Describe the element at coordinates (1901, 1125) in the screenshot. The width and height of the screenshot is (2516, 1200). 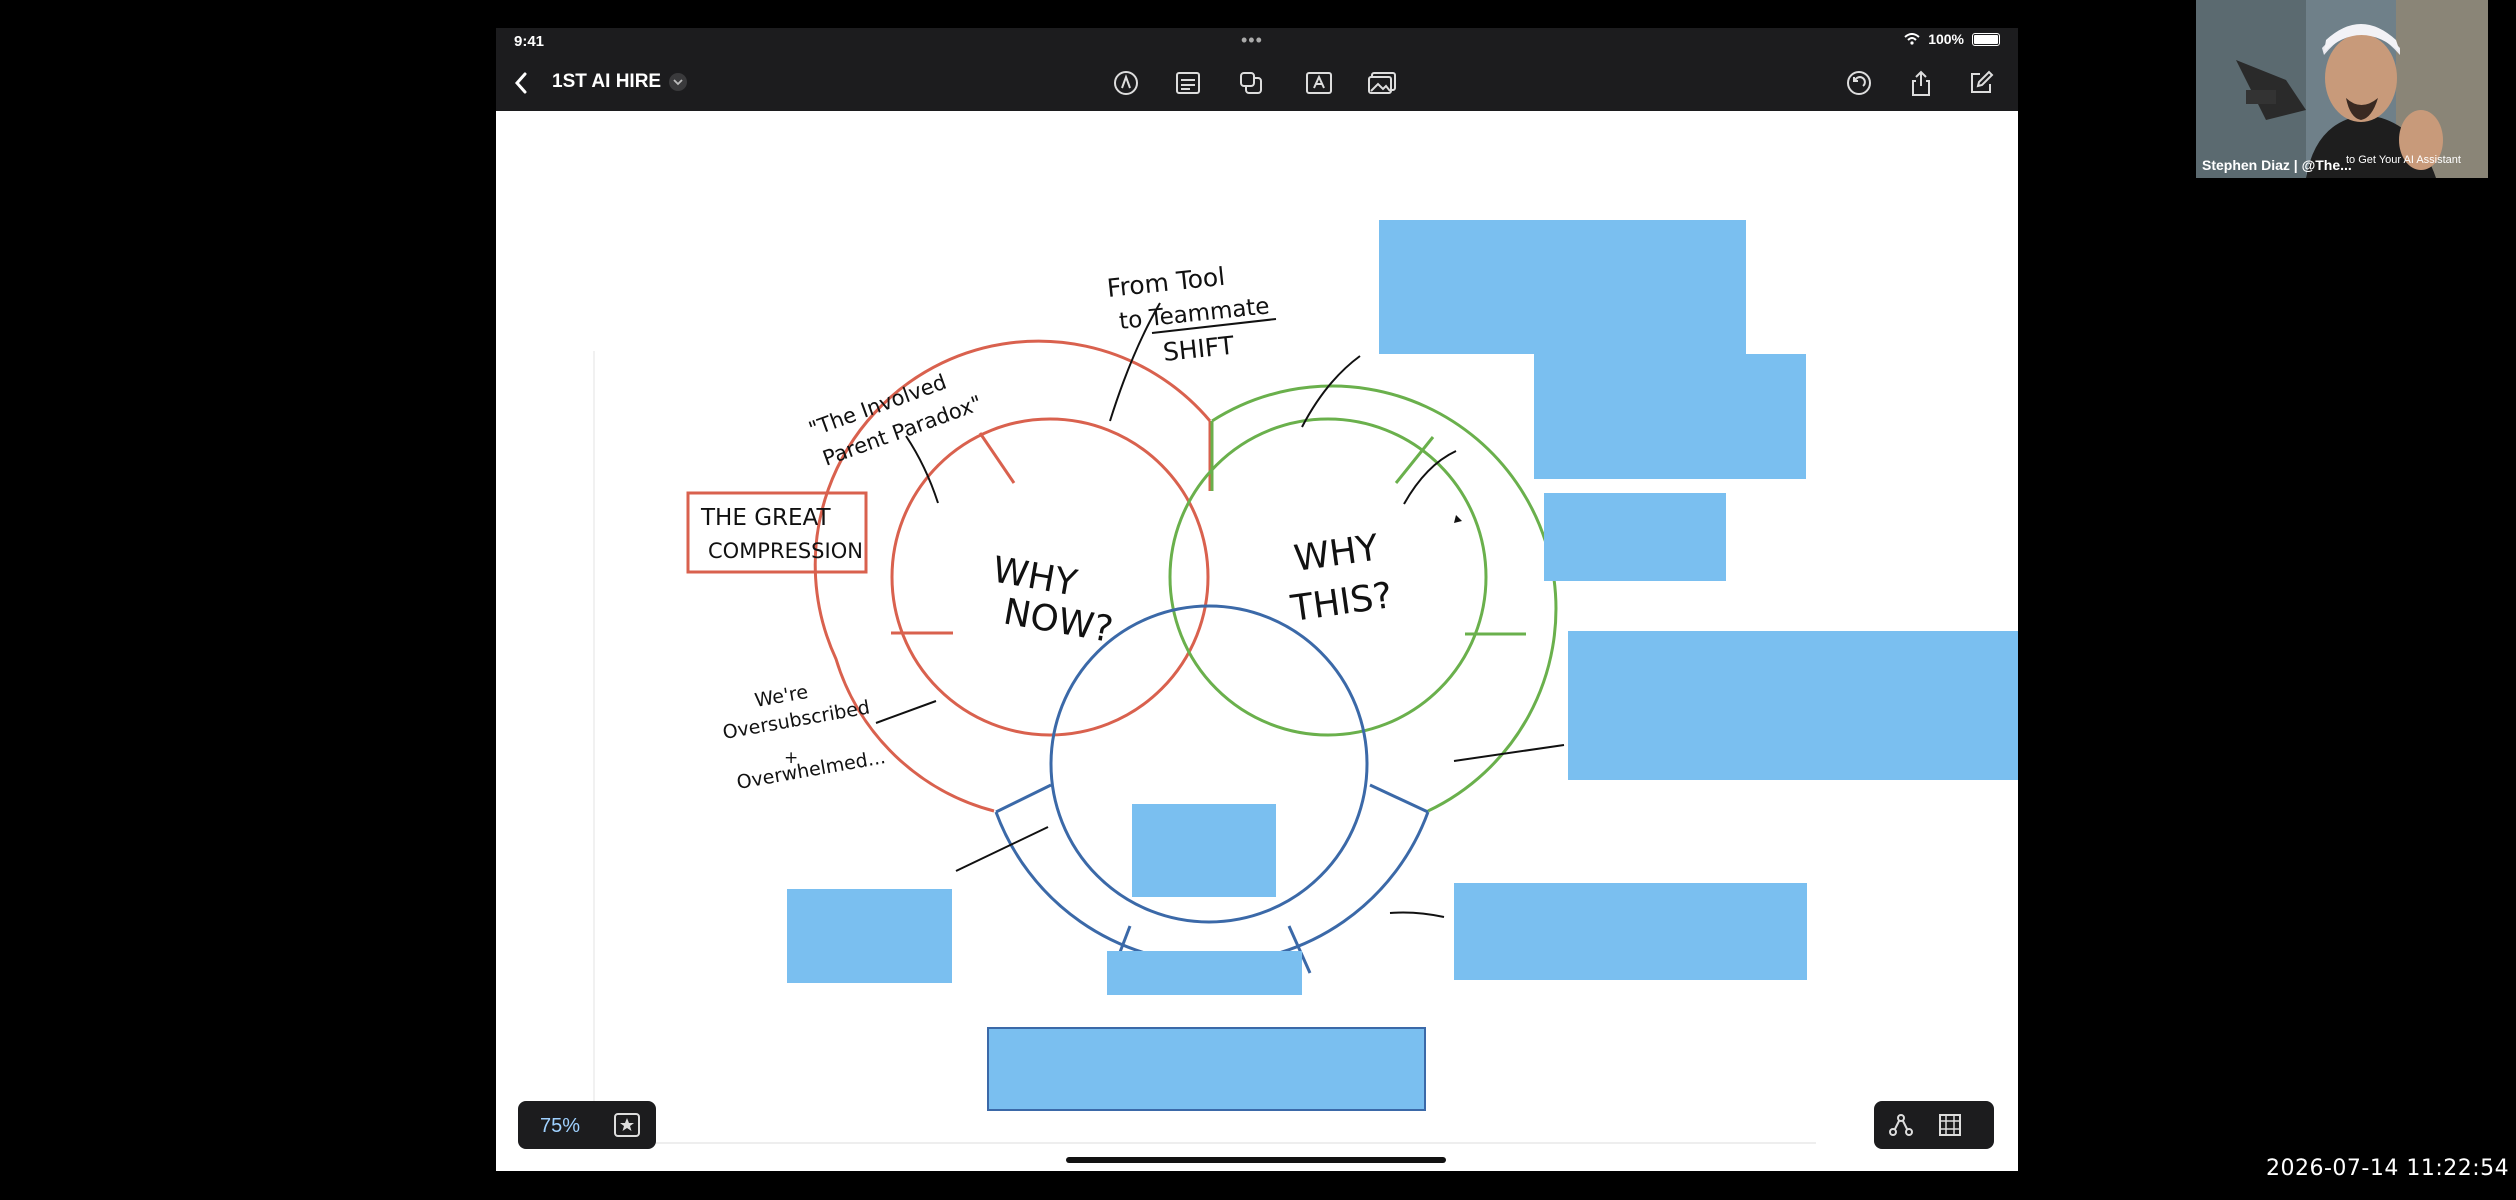
I see `connector-icon` at that location.